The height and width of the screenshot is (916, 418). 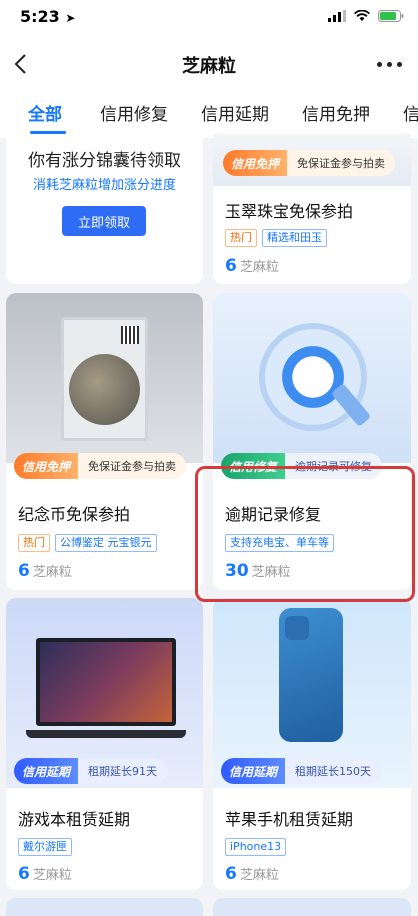 I want to click on claim-now-button: 立即领取, so click(x=104, y=221).